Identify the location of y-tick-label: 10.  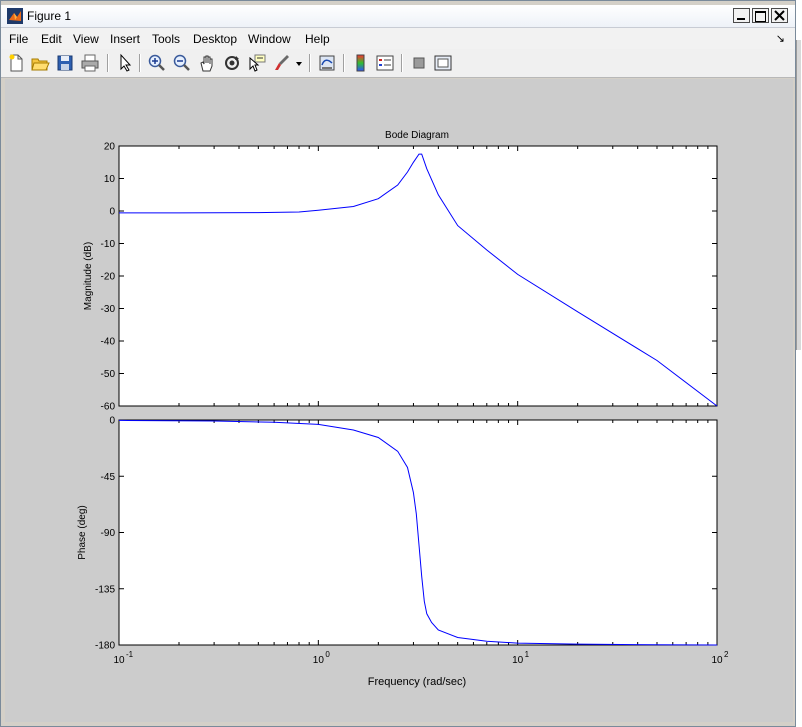
(110, 179).